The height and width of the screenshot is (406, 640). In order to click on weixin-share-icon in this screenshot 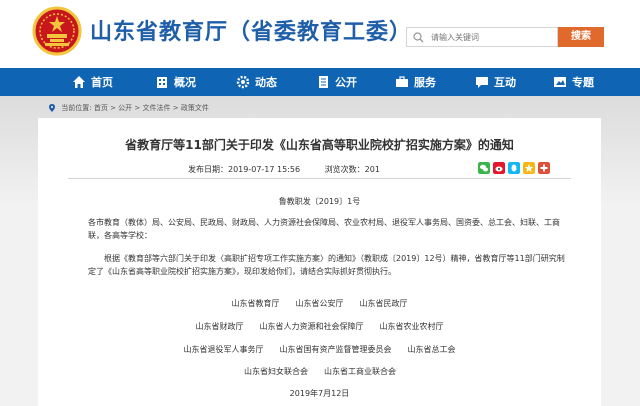, I will do `click(484, 168)`.